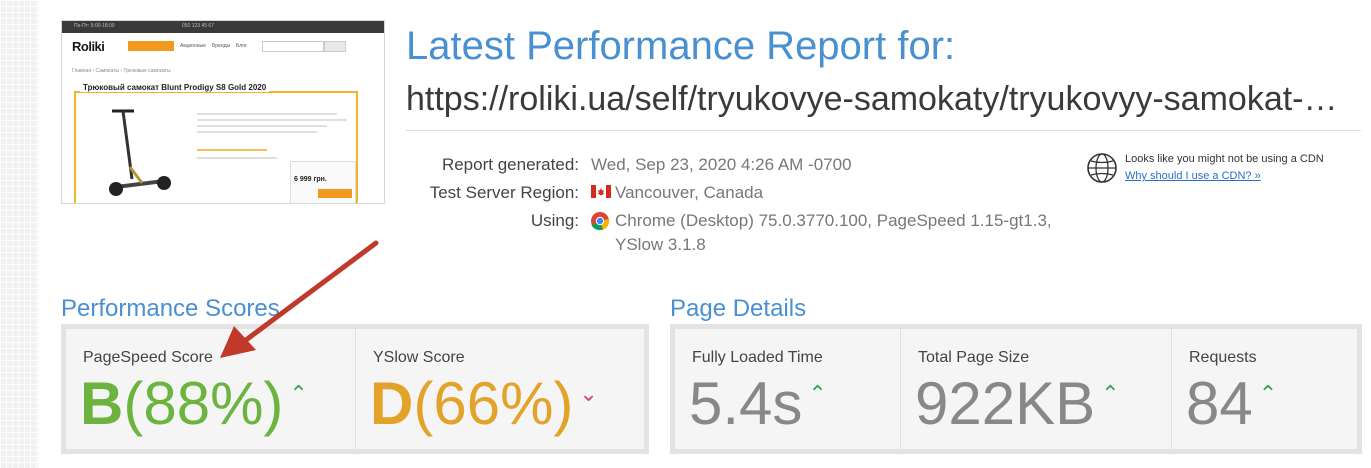  What do you see at coordinates (392, 403) in the screenshot?
I see `yslow-grade: D` at bounding box center [392, 403].